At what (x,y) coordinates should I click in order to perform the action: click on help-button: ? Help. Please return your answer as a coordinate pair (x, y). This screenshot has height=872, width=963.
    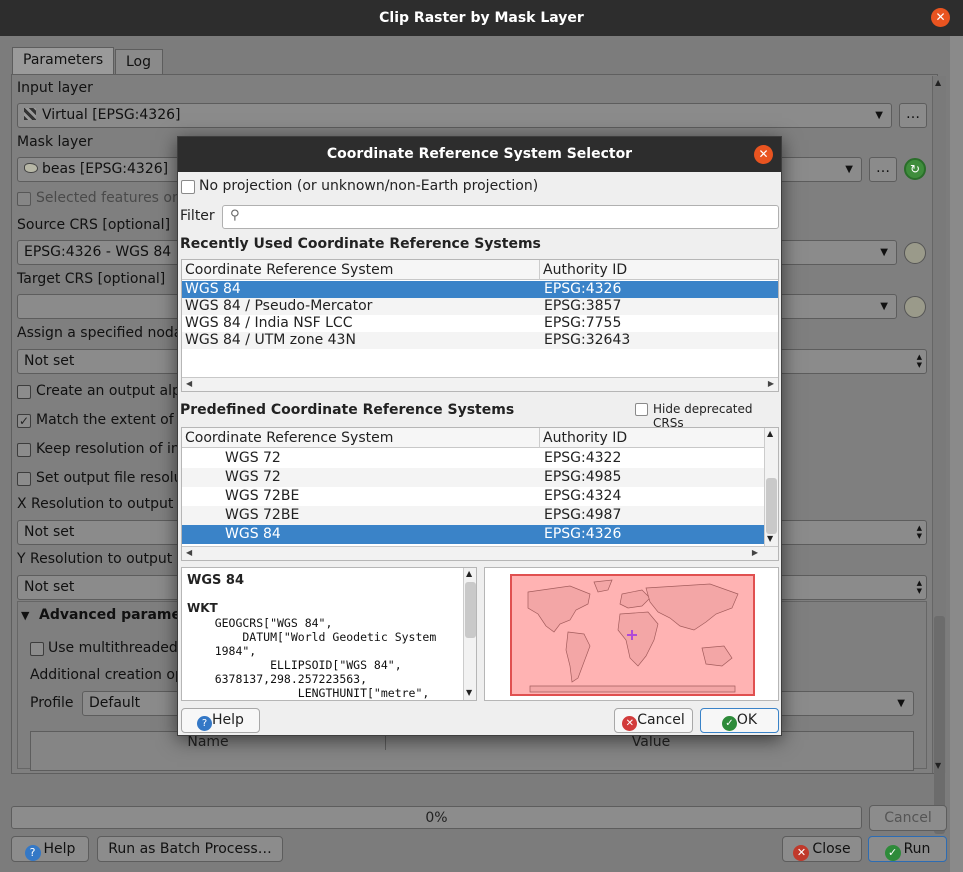
    Looking at the image, I should click on (50, 849).